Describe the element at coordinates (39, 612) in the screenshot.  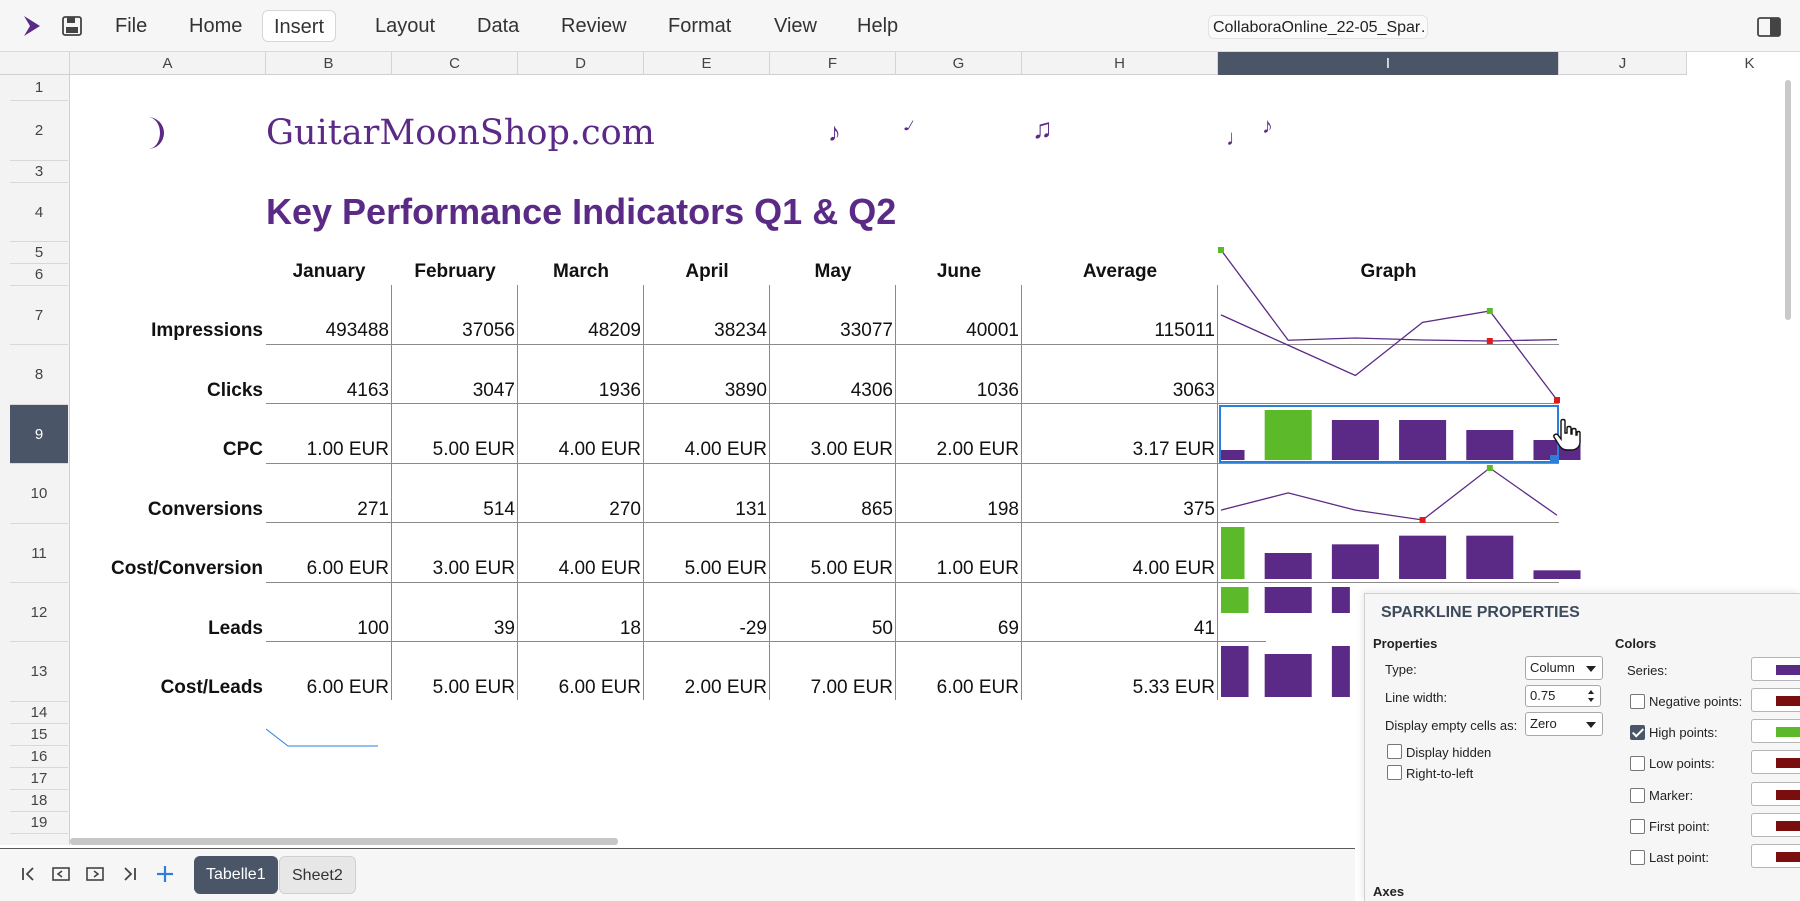
I see `row-header-12: 12` at that location.